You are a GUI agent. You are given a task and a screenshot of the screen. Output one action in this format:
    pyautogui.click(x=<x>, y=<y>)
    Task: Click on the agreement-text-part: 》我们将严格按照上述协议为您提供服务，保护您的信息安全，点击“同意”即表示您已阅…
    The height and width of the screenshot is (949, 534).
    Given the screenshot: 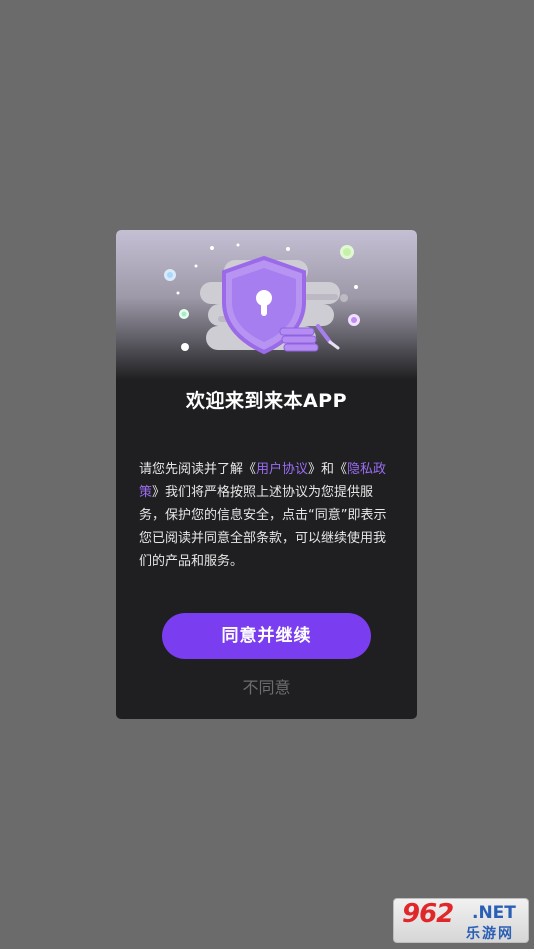 What is the action you would take?
    pyautogui.click(x=263, y=527)
    